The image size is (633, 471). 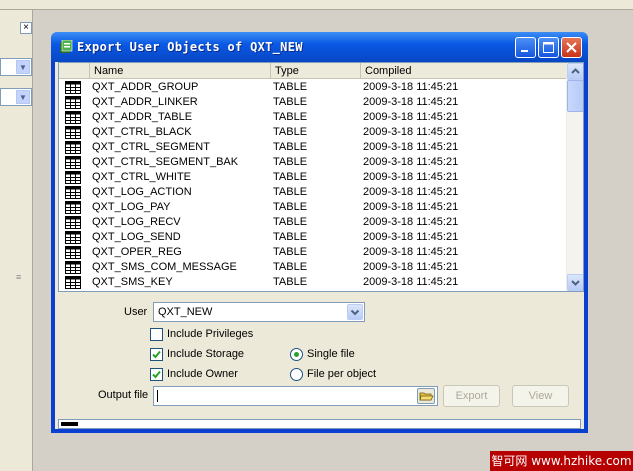 What do you see at coordinates (136, 290) in the screenshot?
I see `cell-name: QXT_SMS_RECV` at bounding box center [136, 290].